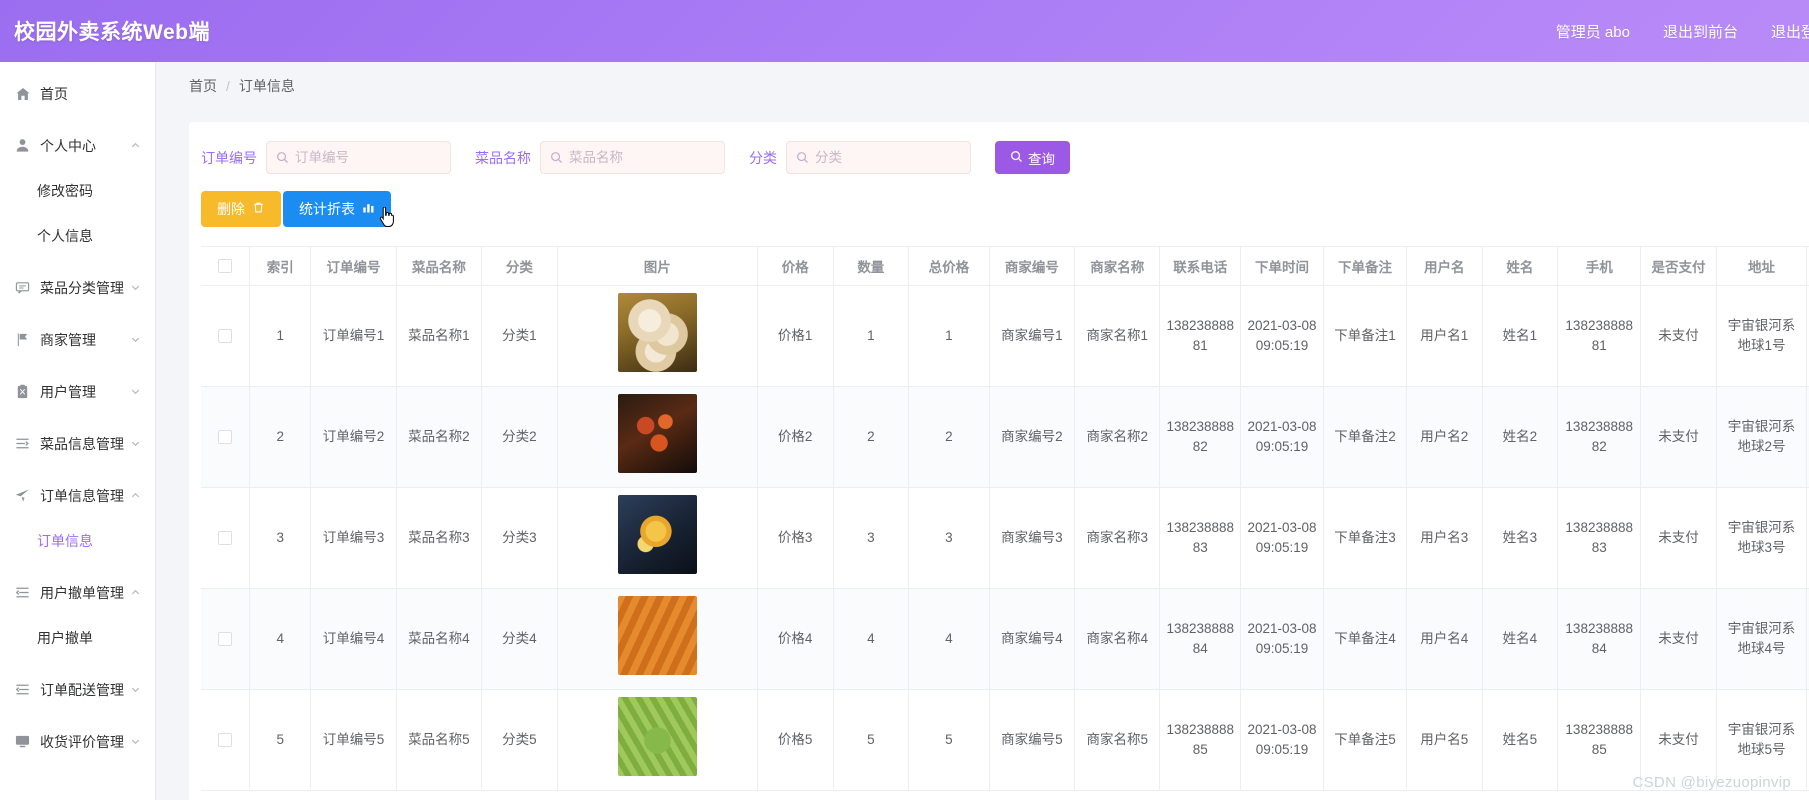 The height and width of the screenshot is (800, 1809). What do you see at coordinates (82, 495) in the screenshot?
I see `sidebar-item-label: 订单信息管理` at bounding box center [82, 495].